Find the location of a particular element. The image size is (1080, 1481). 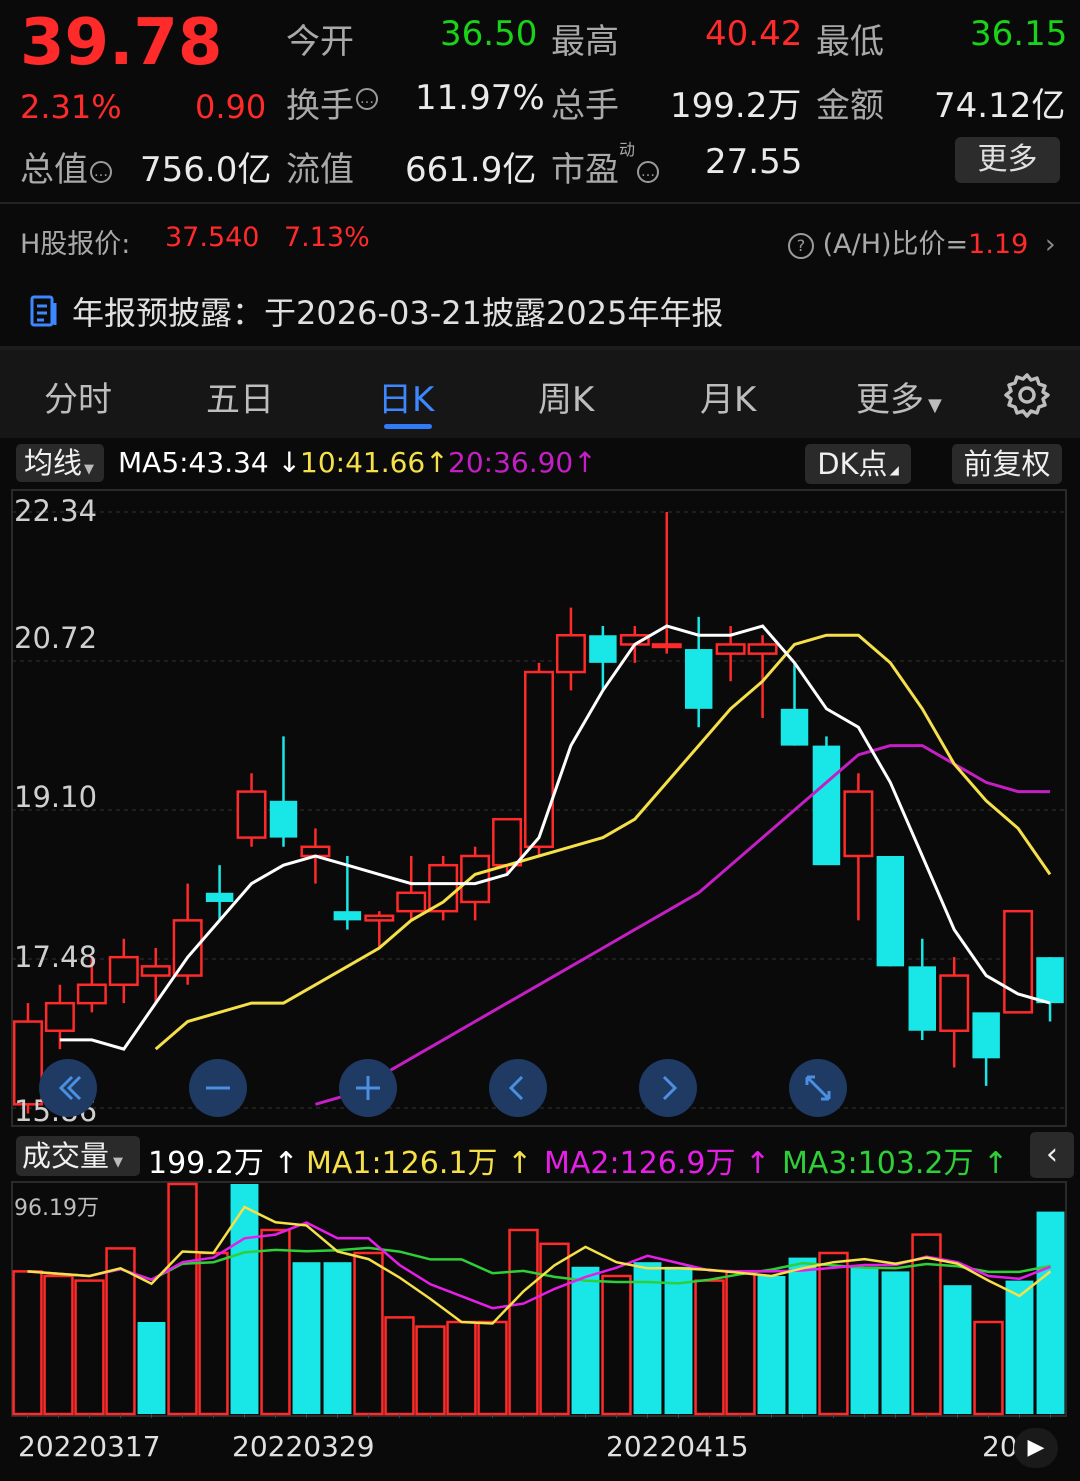

tab-intraday: 分时 is located at coordinates (78, 396).